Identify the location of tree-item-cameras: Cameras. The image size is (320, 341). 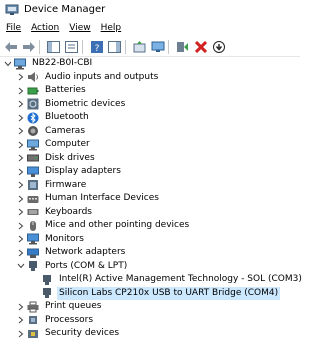
(150, 132).